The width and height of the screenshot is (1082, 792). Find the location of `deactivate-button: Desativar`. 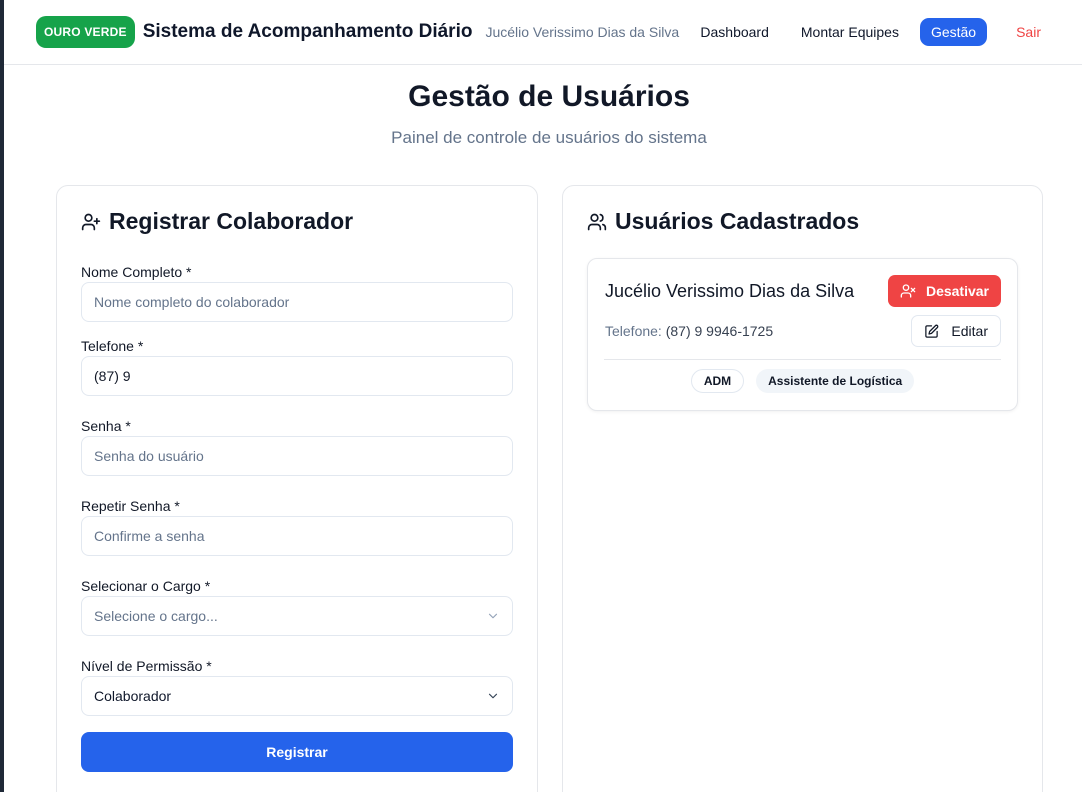

deactivate-button: Desativar is located at coordinates (944, 291).